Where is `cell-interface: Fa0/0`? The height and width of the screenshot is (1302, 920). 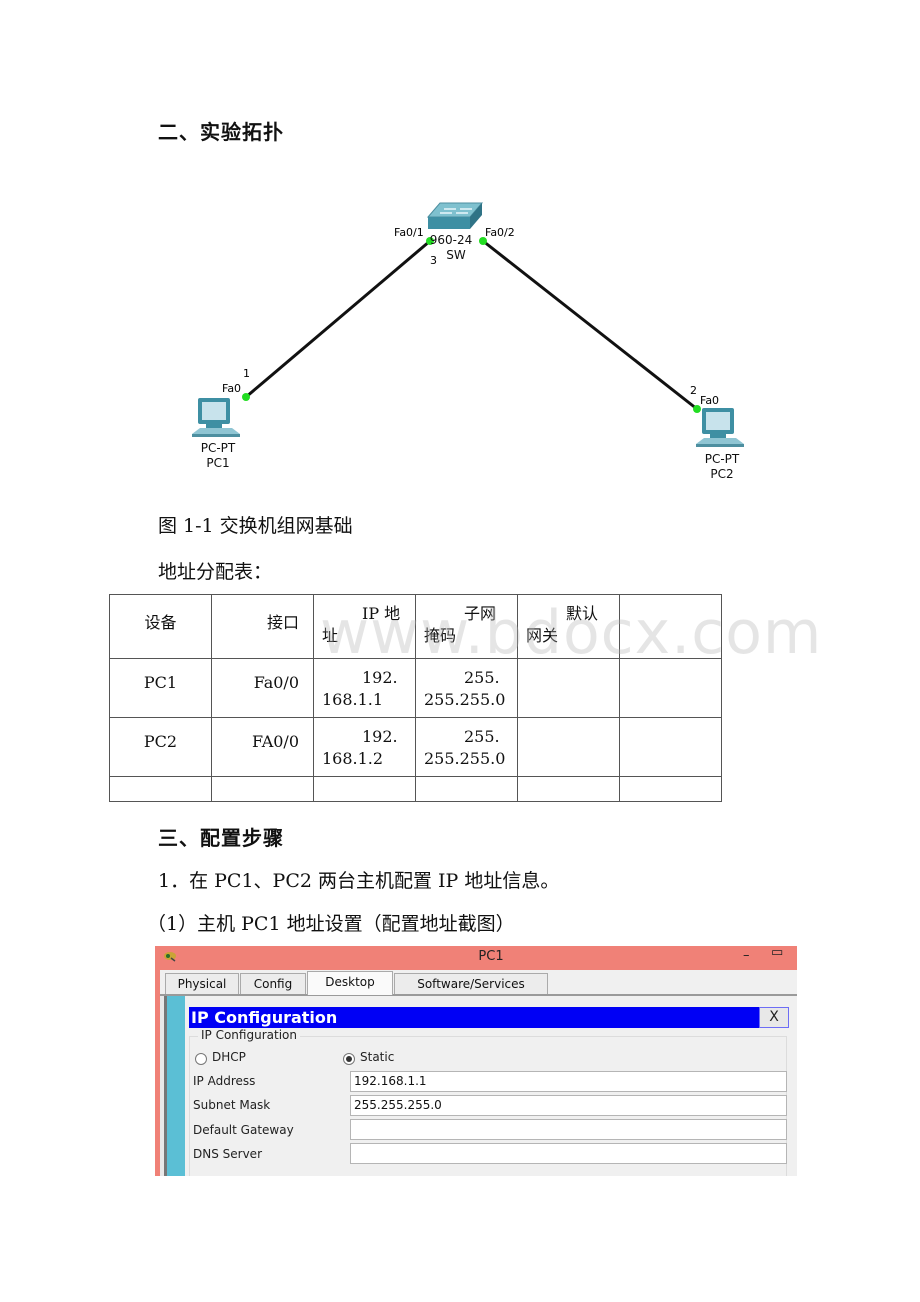 cell-interface: Fa0/0 is located at coordinates (276, 682).